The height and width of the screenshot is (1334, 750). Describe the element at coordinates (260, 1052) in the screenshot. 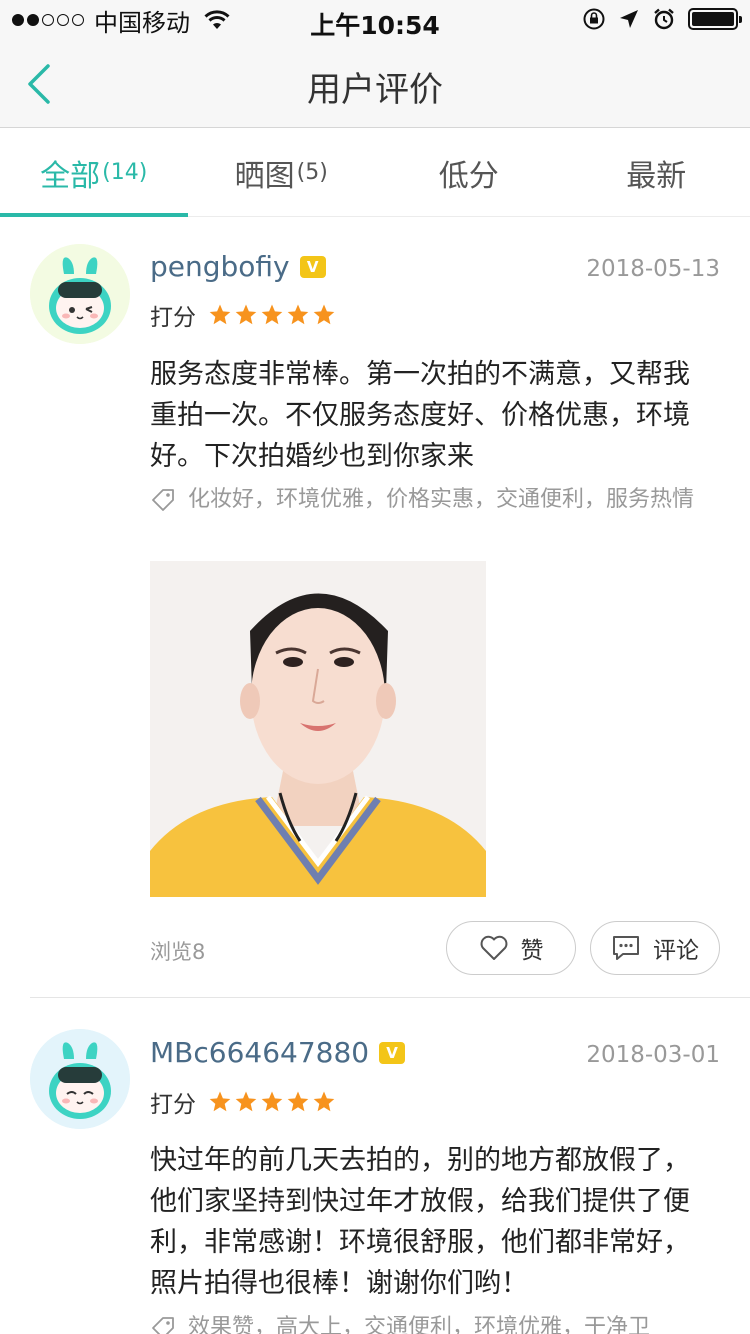

I see `username-text: MBc664647880` at that location.